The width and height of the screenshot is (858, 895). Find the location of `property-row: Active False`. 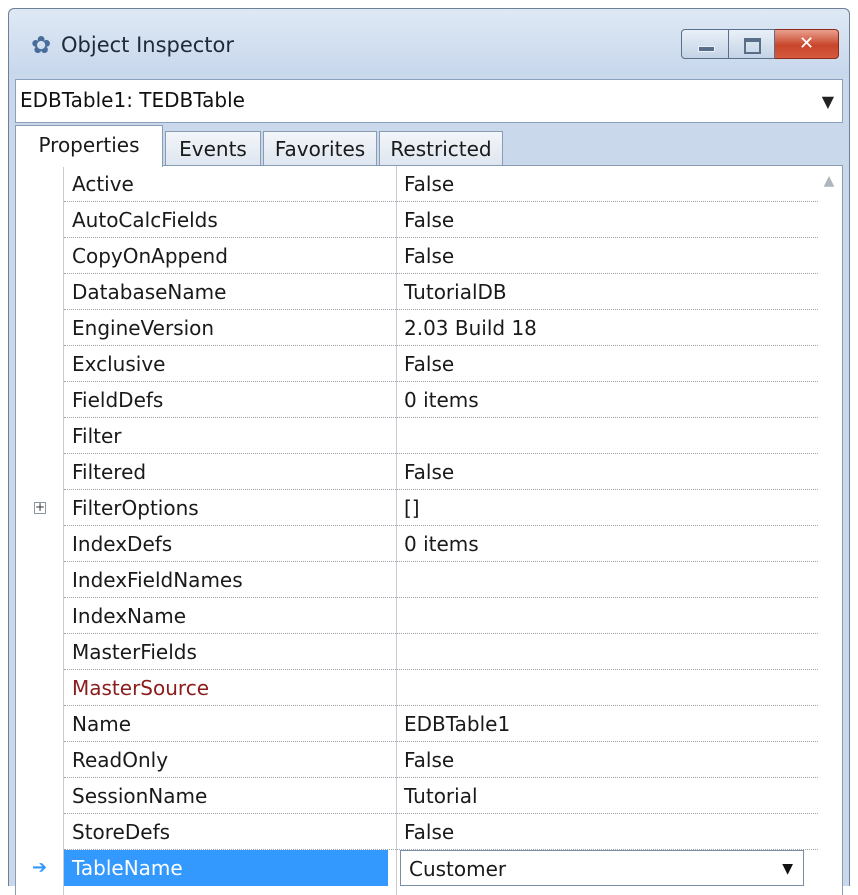

property-row: Active False is located at coordinates (417, 184).